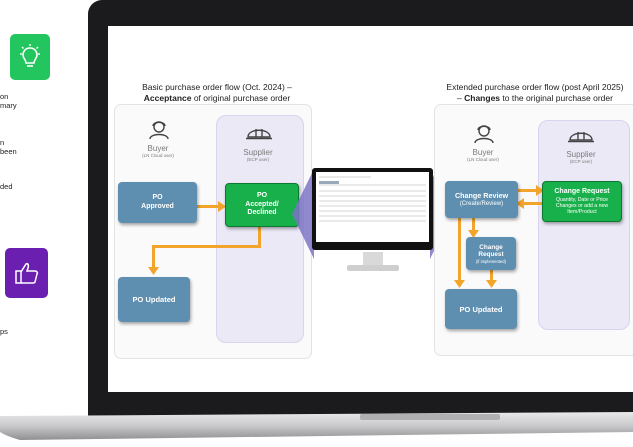 Image resolution: width=633 pixels, height=447 pixels. I want to click on lightbulb-tile, so click(30, 57).